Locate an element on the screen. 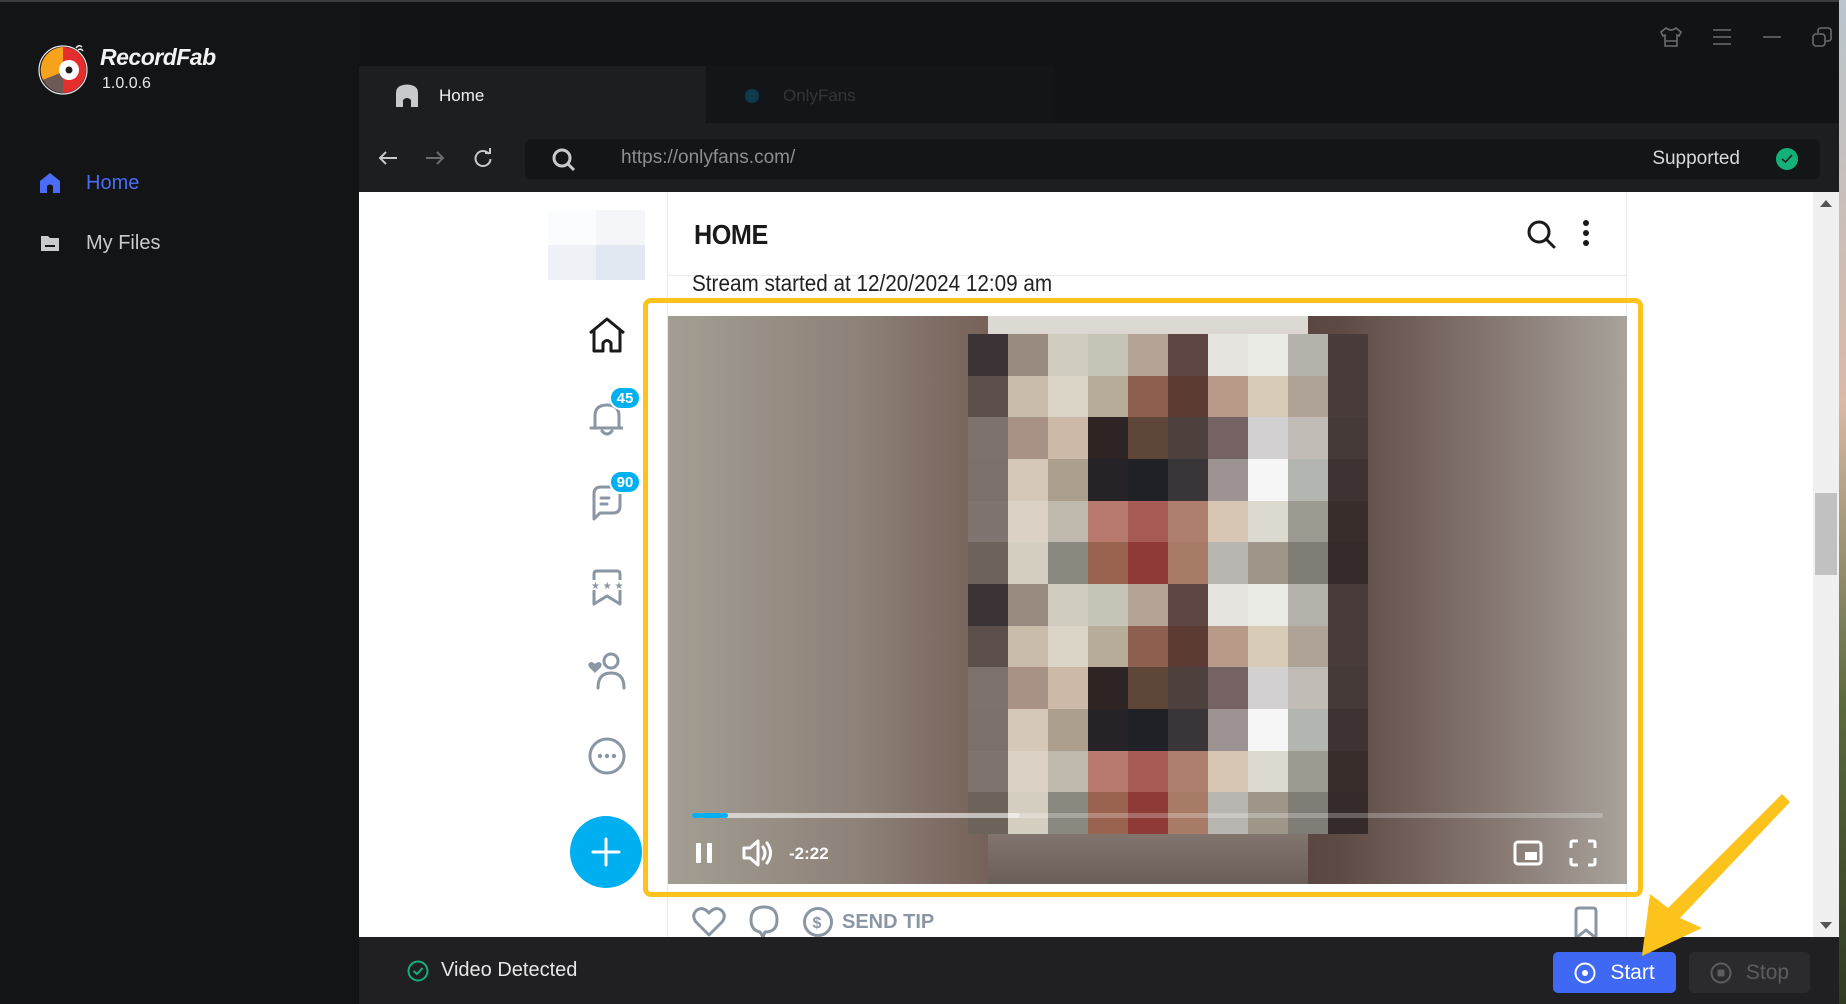 This screenshot has width=1846, height=1004. arrow-left-icon is located at coordinates (387, 158).